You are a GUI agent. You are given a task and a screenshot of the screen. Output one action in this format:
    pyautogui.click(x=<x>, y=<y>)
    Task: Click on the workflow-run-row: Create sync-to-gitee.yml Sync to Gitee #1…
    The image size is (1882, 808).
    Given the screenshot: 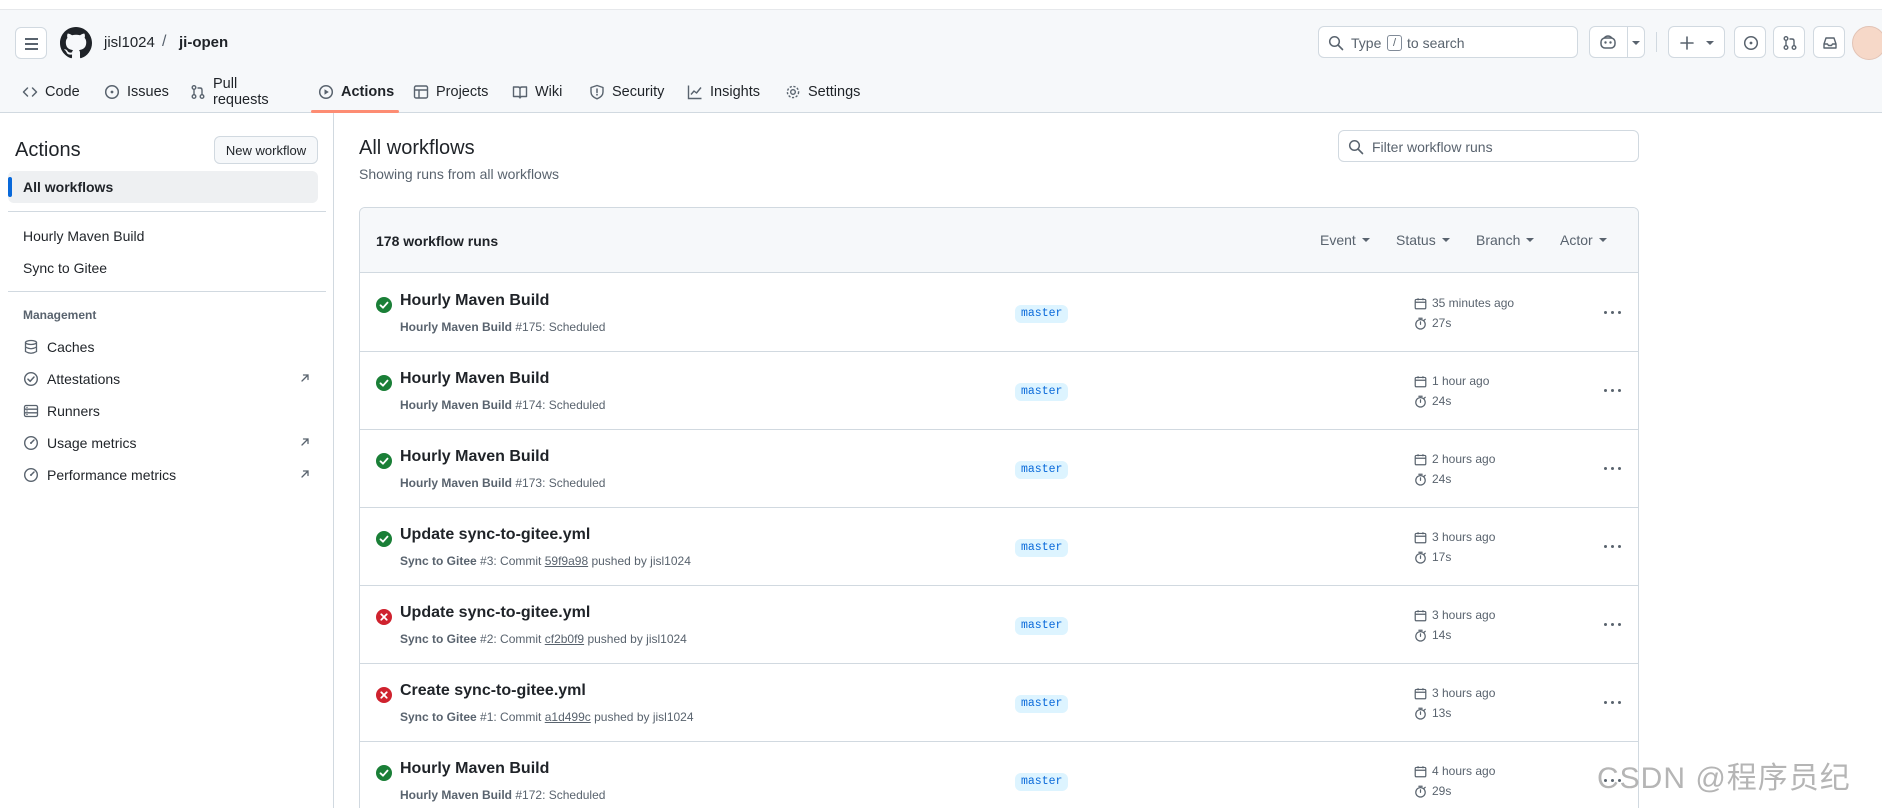 What is the action you would take?
    pyautogui.click(x=999, y=703)
    